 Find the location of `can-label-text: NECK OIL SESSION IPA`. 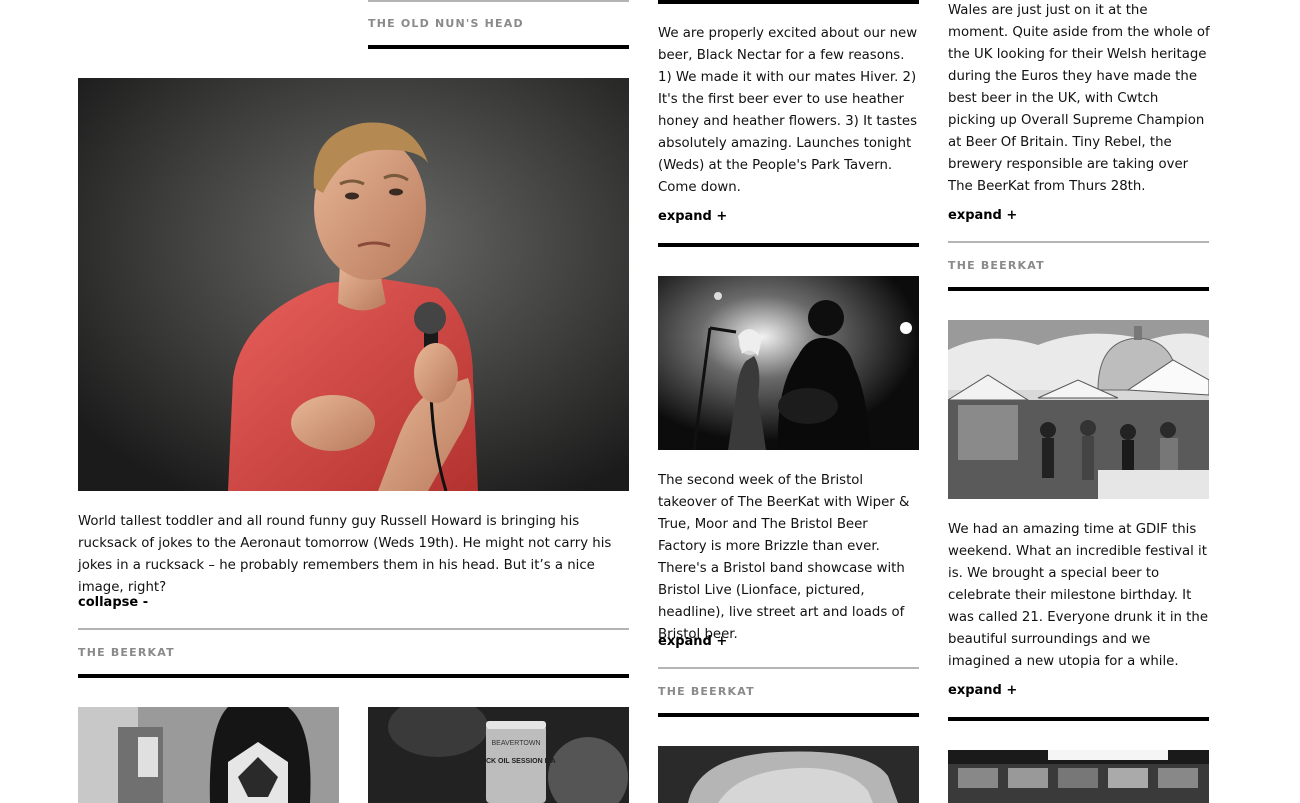

can-label-text: NECK OIL SESSION IPA is located at coordinates (515, 761).